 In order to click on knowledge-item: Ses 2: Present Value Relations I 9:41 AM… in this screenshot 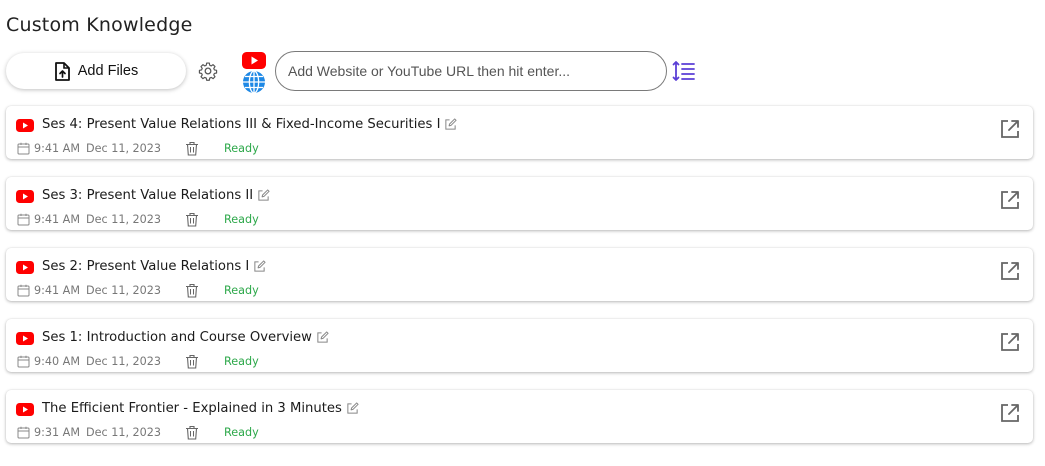, I will do `click(519, 274)`.